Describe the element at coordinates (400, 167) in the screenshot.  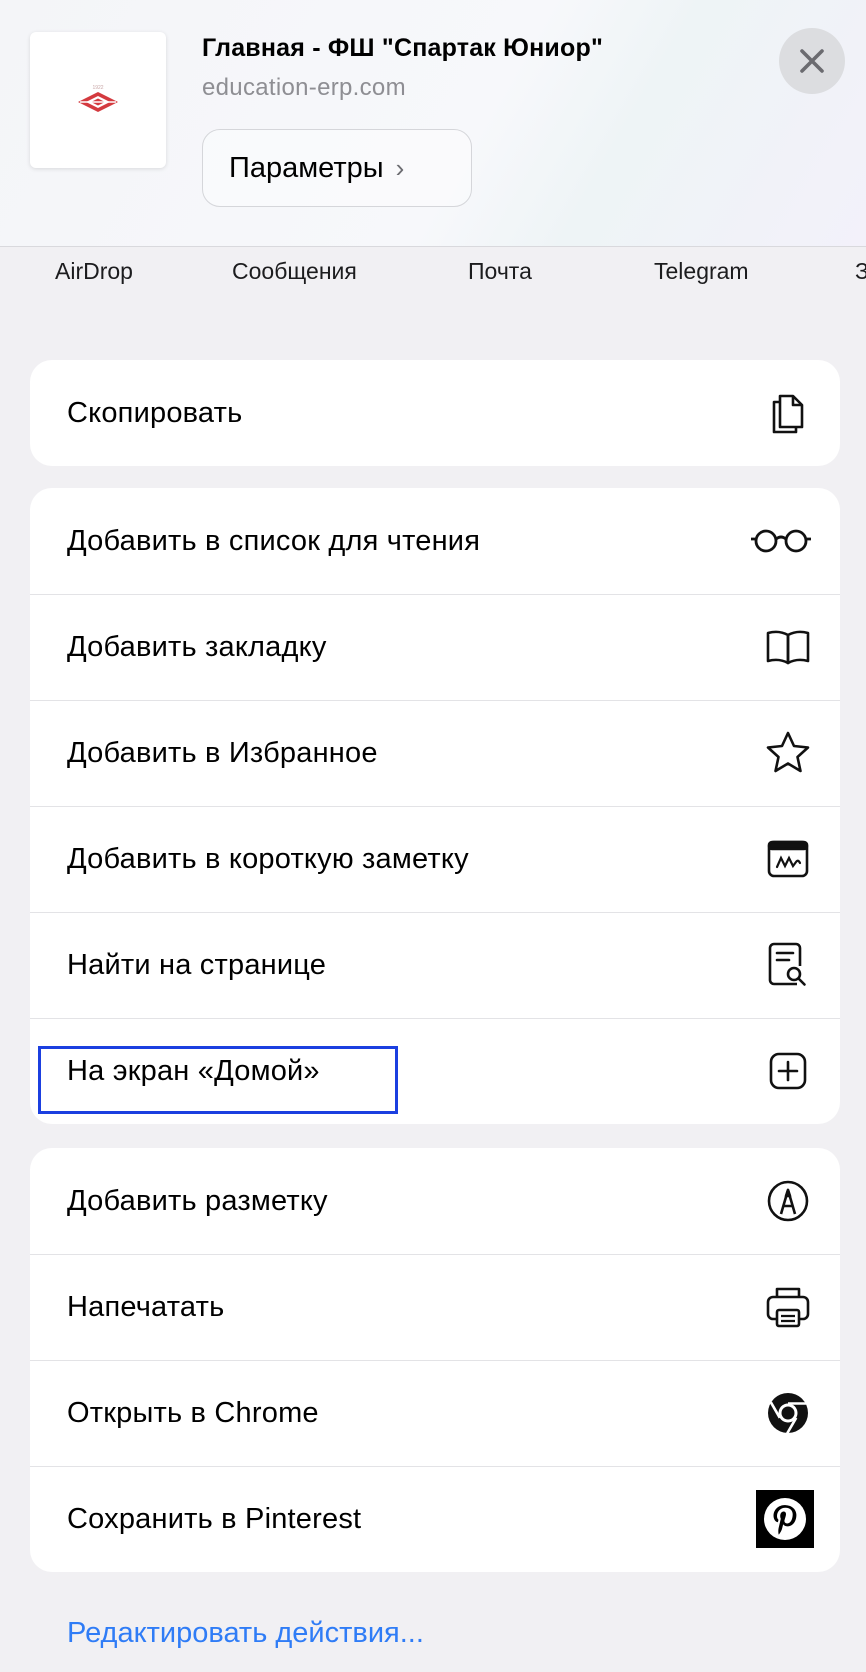
I see `chevron-right-icon: ›` at that location.